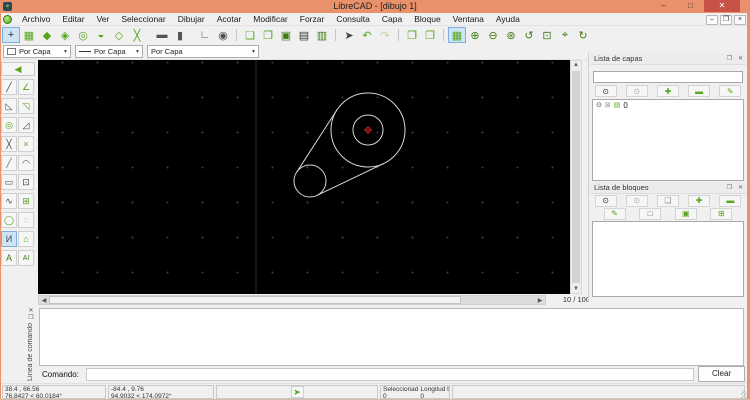 This screenshot has height=400, width=750. Describe the element at coordinates (690, 6) in the screenshot. I see `window-maximize-button: □` at that location.